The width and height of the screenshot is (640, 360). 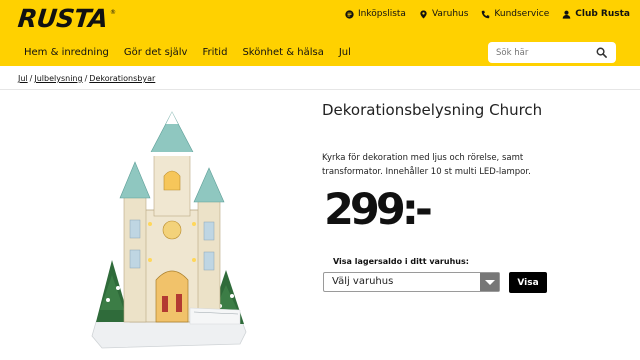 I want to click on search-input, so click(x=544, y=52).